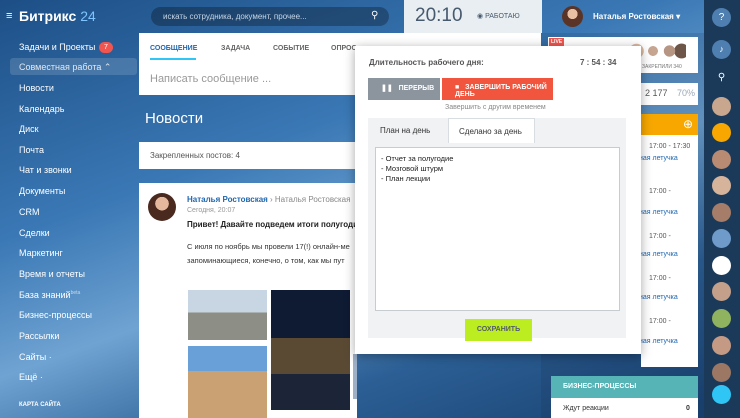 The height and width of the screenshot is (418, 740). I want to click on stats-value: 2 177, so click(656, 93).